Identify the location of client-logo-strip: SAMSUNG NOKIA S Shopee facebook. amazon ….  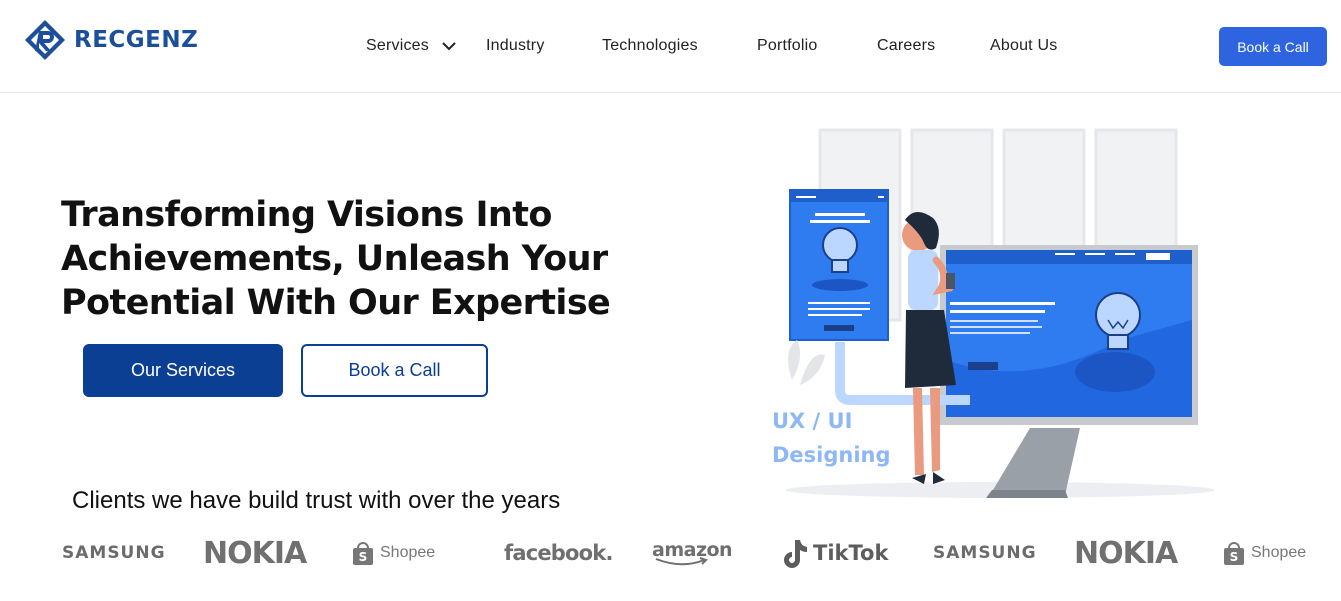
(670, 553).